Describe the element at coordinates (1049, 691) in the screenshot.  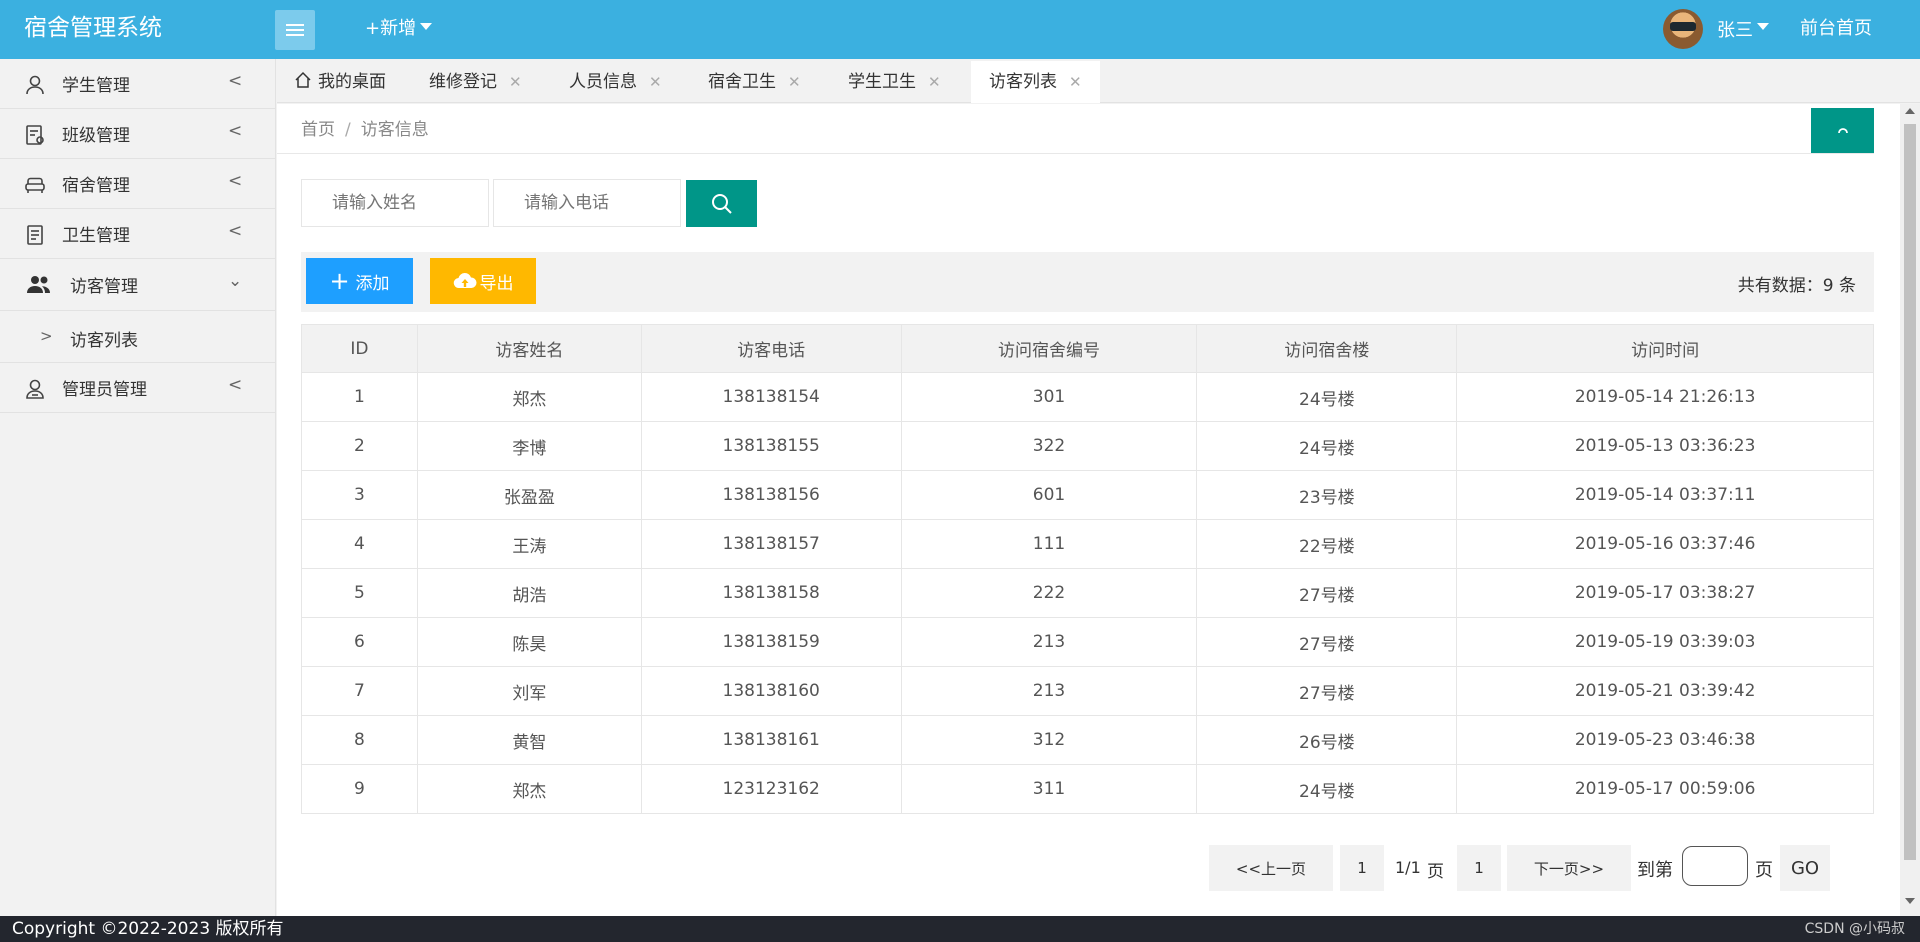
I see `table-cell: 213` at that location.